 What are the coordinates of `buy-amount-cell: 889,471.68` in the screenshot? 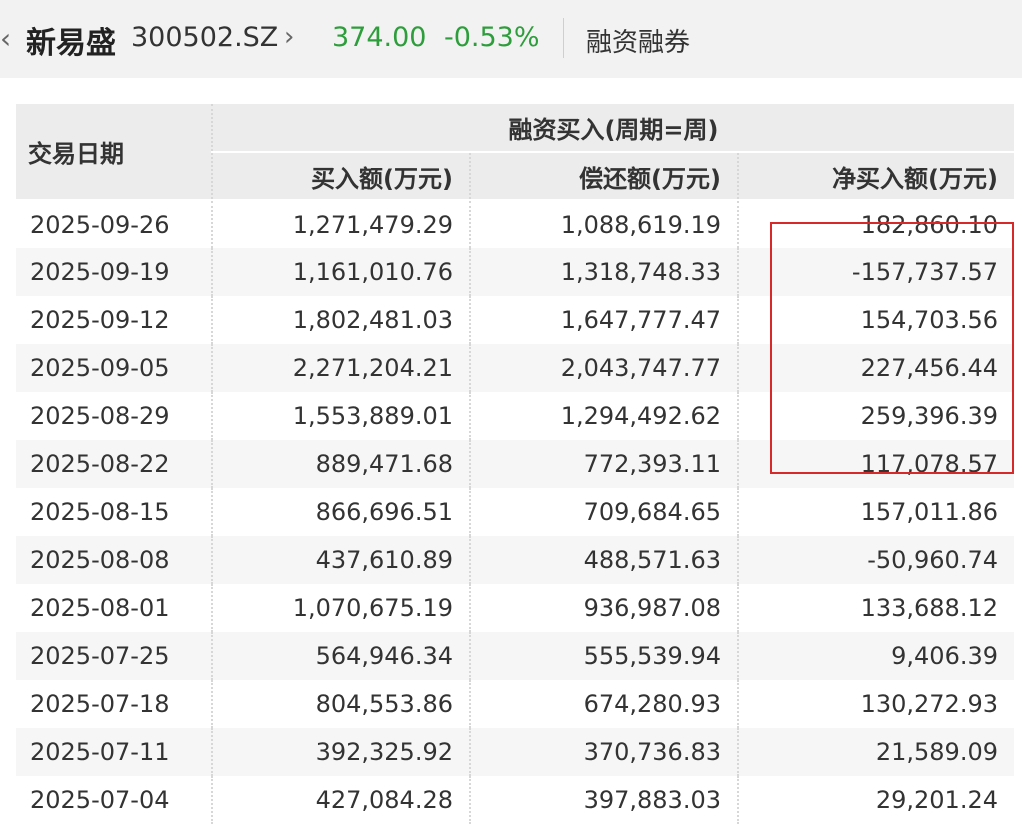 It's located at (340, 464).